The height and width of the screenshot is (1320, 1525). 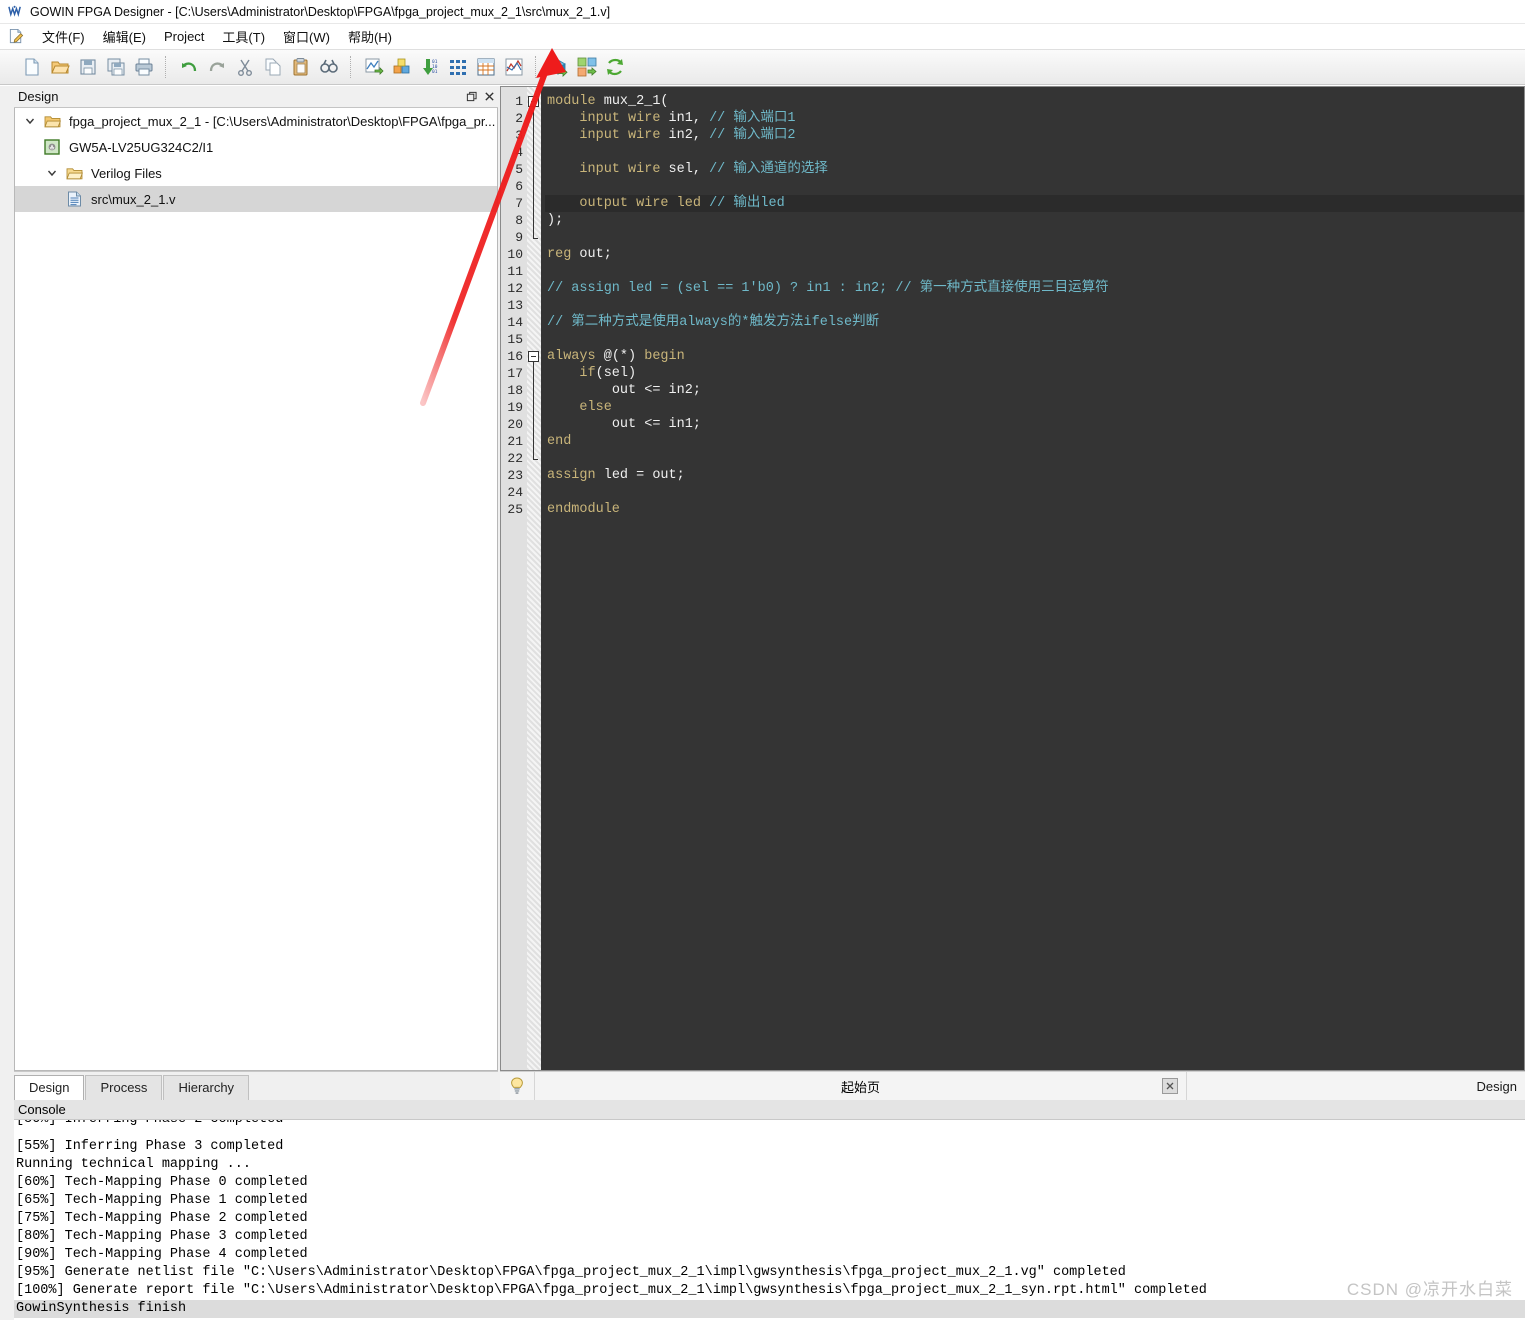 What do you see at coordinates (1034, 169) in the screenshot?
I see `code-line: input wire sel, // 输入通道的选择` at bounding box center [1034, 169].